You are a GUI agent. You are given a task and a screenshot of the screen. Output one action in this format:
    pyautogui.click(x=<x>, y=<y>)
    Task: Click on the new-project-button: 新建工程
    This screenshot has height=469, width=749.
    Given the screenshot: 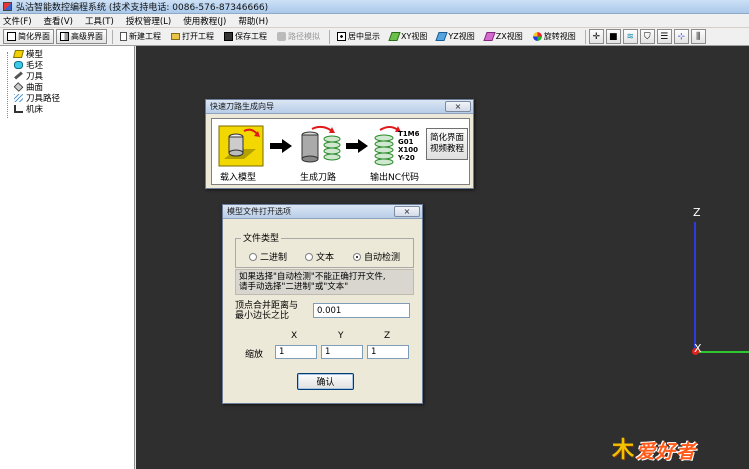 What is the action you would take?
    pyautogui.click(x=140, y=36)
    